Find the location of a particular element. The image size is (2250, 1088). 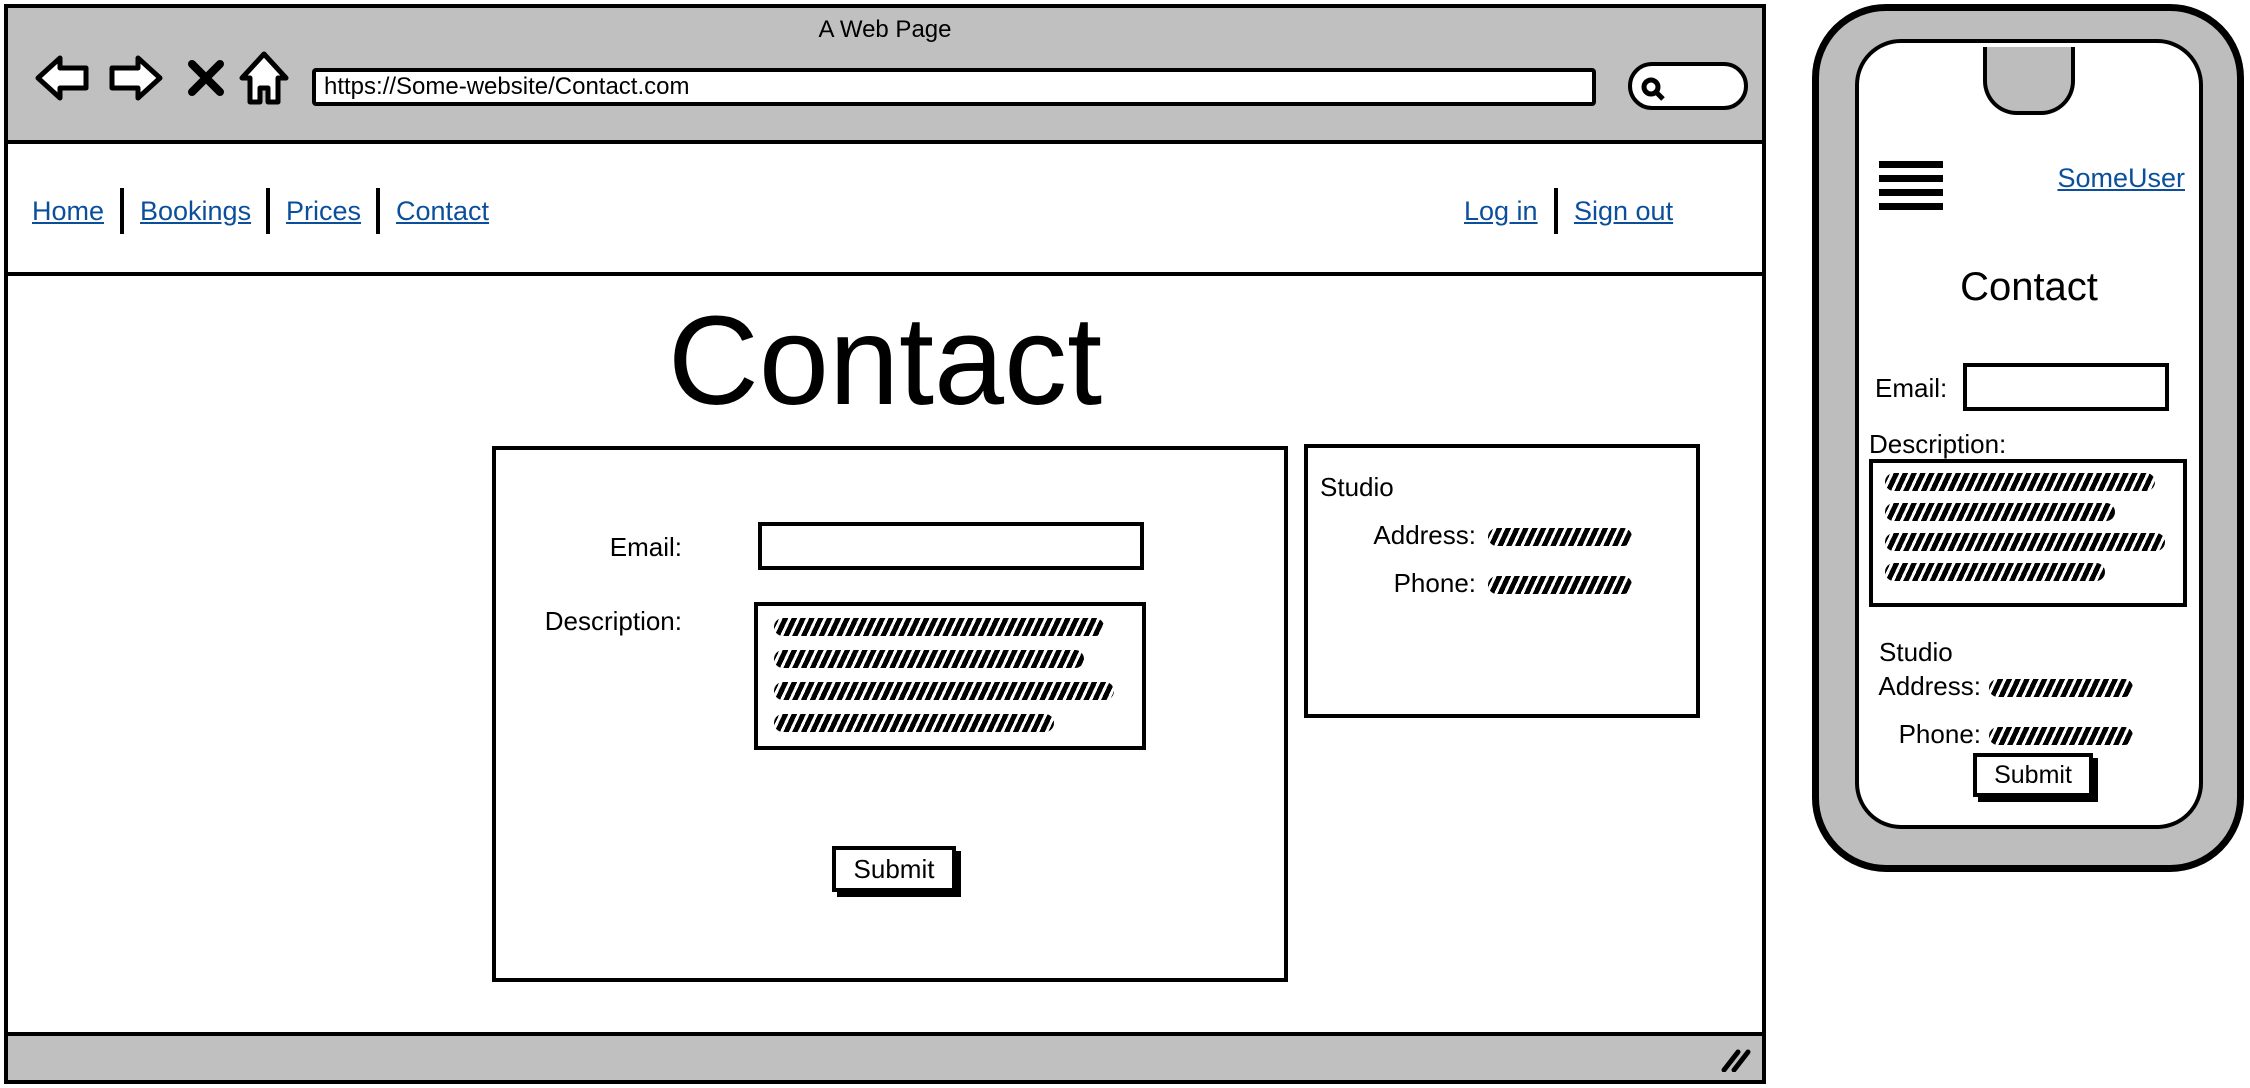

description-textarea is located at coordinates (950, 676).